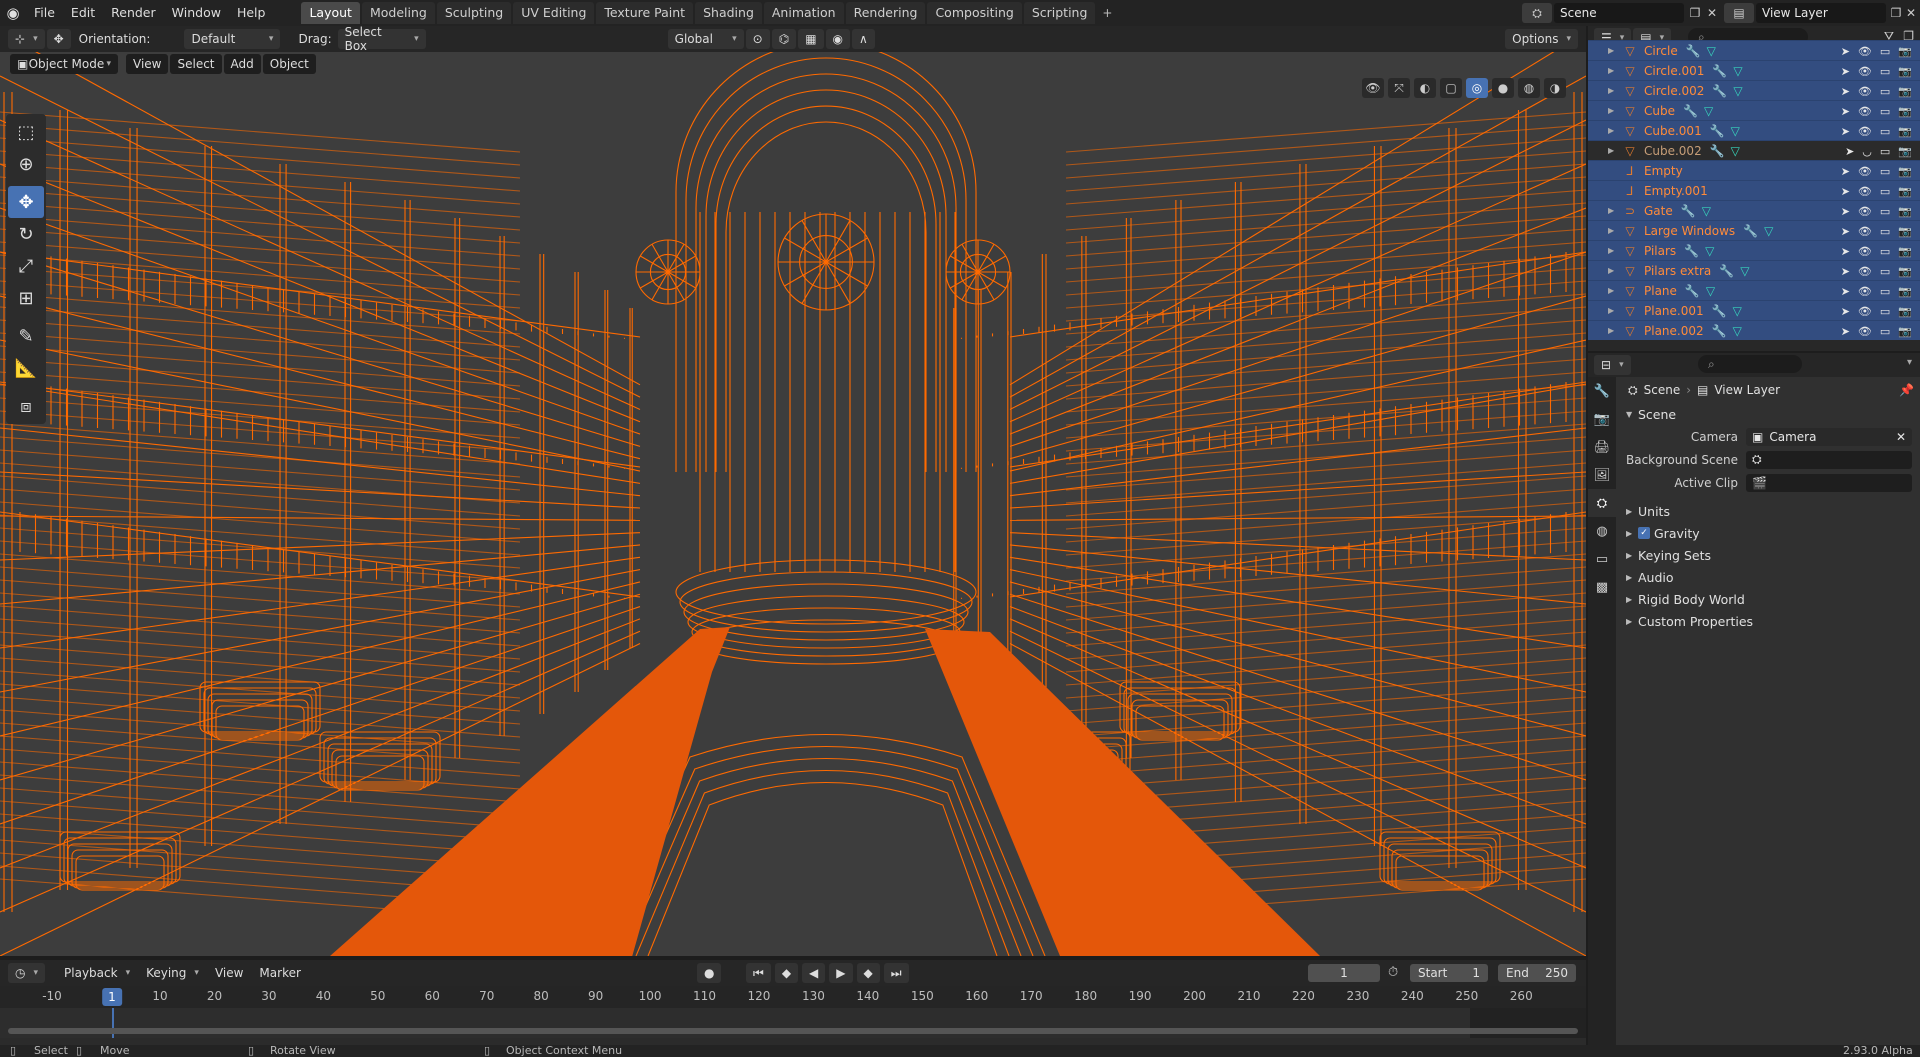 The width and height of the screenshot is (1920, 1057). Describe the element at coordinates (709, 973) in the screenshot. I see `auto-keying-icon: ●` at that location.